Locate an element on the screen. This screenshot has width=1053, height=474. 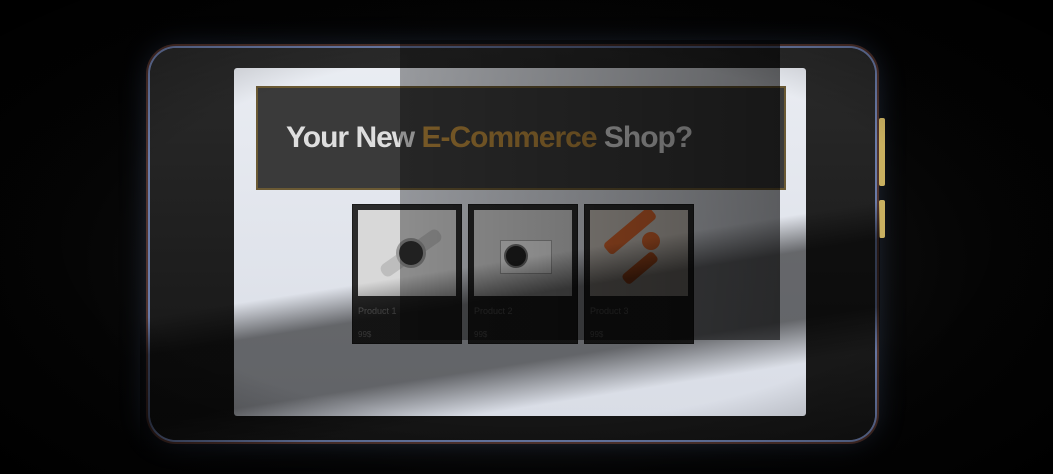
product-card: Product 3 99$ is located at coordinates (639, 274).